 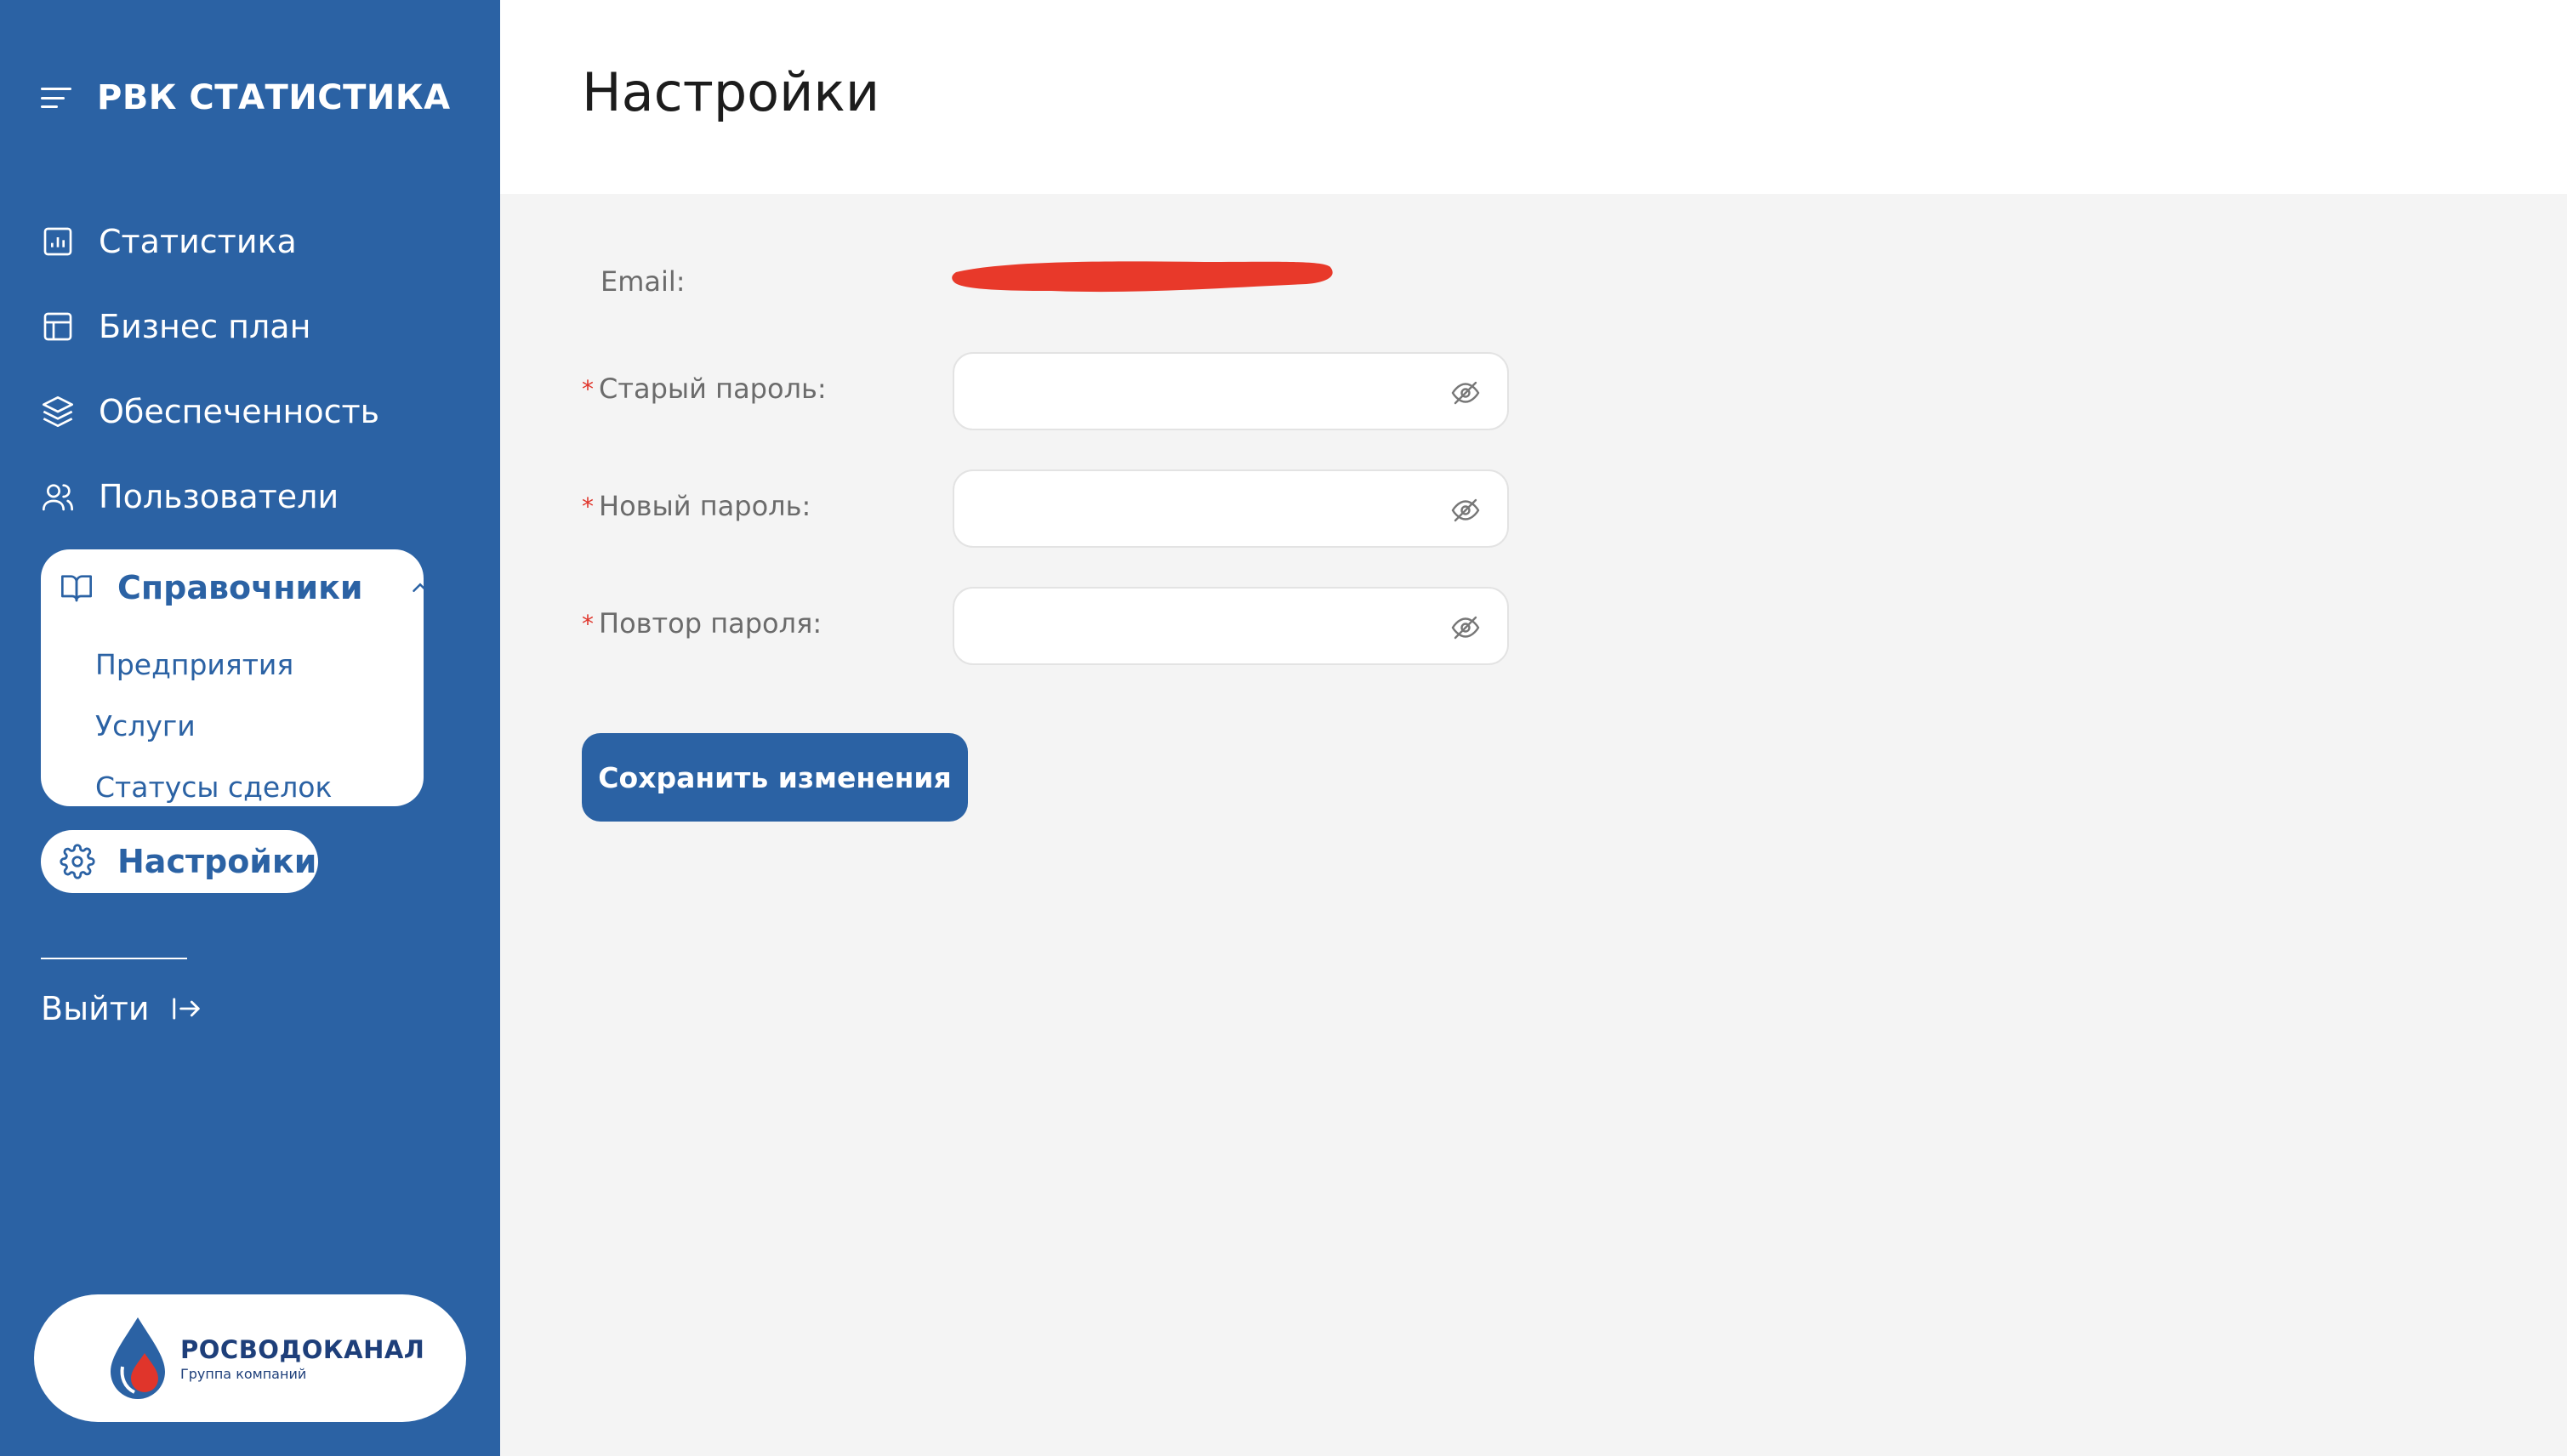 I want to click on sidebar-item-label: Настройки, so click(x=217, y=861).